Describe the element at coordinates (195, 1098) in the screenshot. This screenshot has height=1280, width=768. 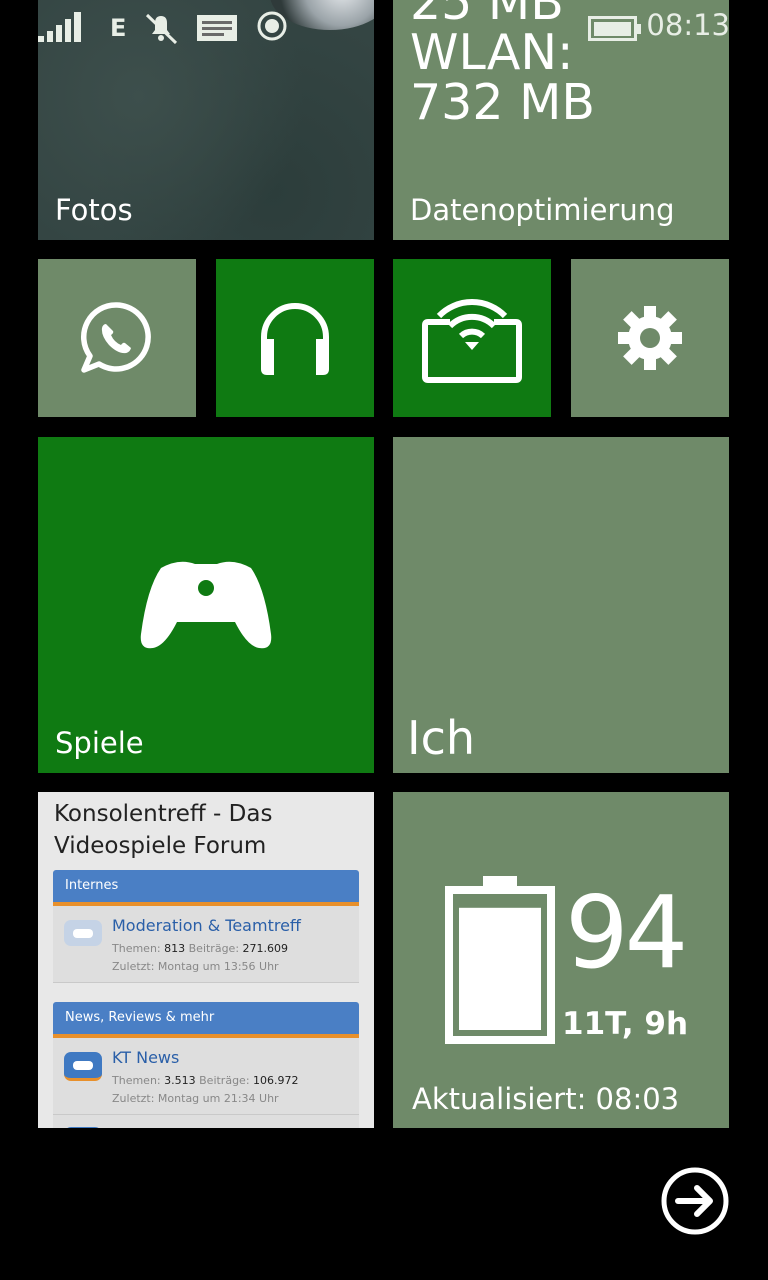
I see `forum-last-post: Zuletzt: Montag um 21:34 Uhr` at that location.